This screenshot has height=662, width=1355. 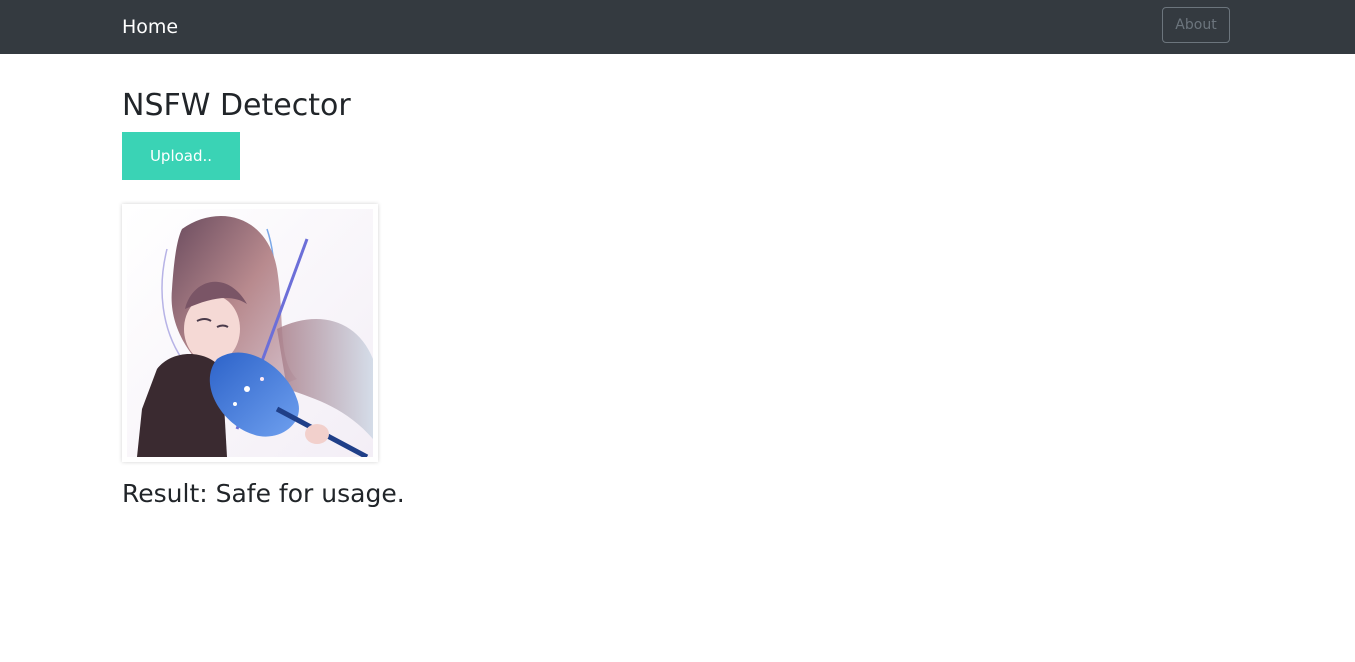 I want to click on page-title: NSFW Detector, so click(x=236, y=105).